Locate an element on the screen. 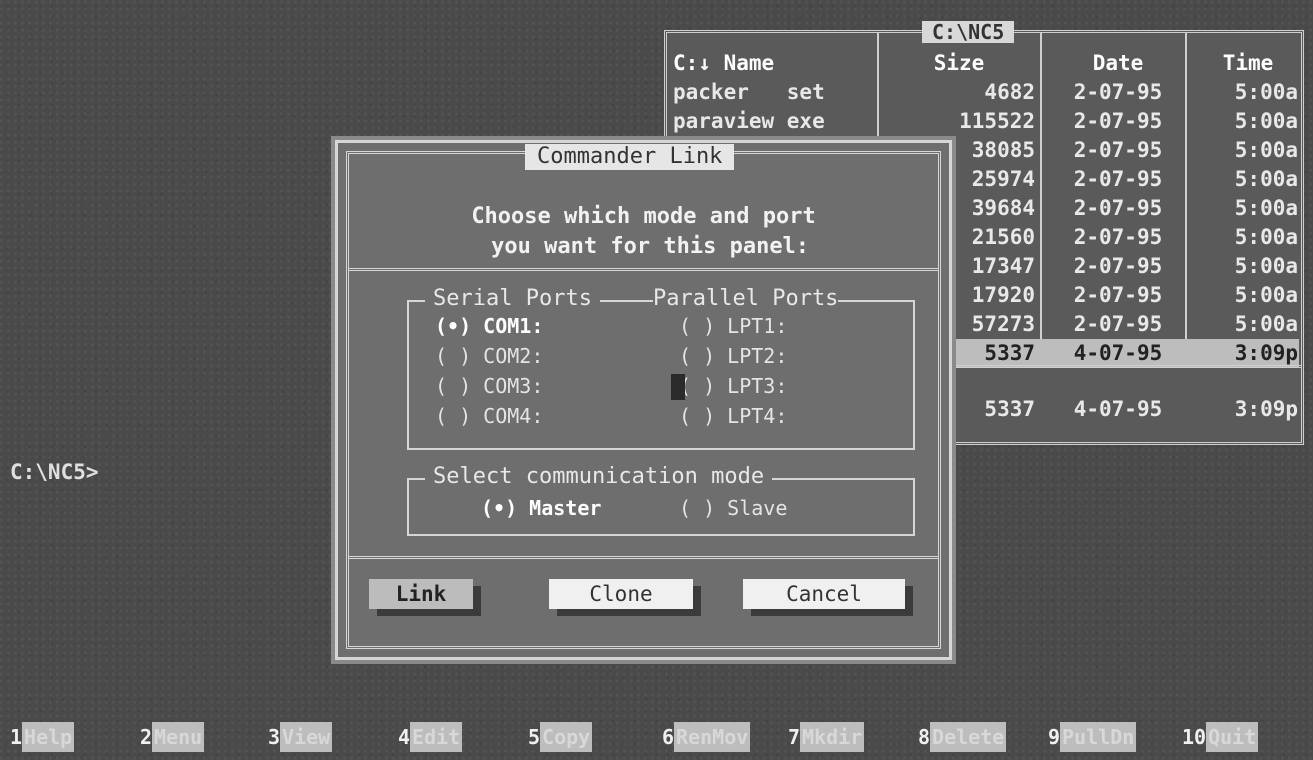  fkey-pulldn: 9 PullDn is located at coordinates (1092, 737).